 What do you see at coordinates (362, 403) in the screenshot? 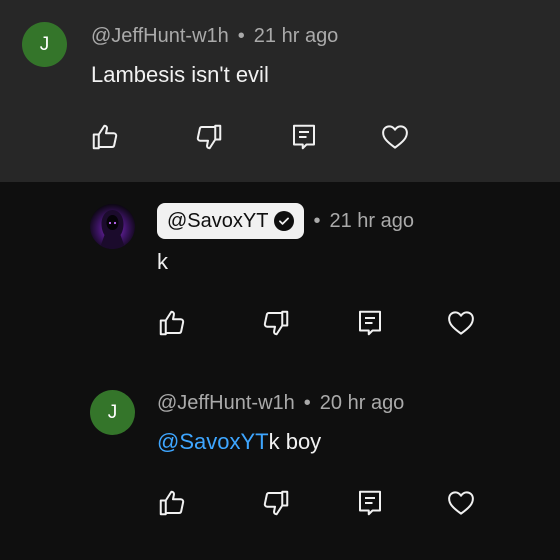
I see `comment-time: 20 hr ago` at bounding box center [362, 403].